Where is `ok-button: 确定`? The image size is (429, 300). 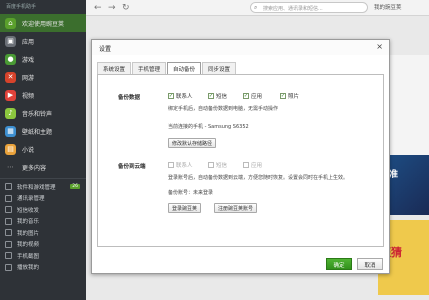
ok-button: 确定 is located at coordinates (339, 264).